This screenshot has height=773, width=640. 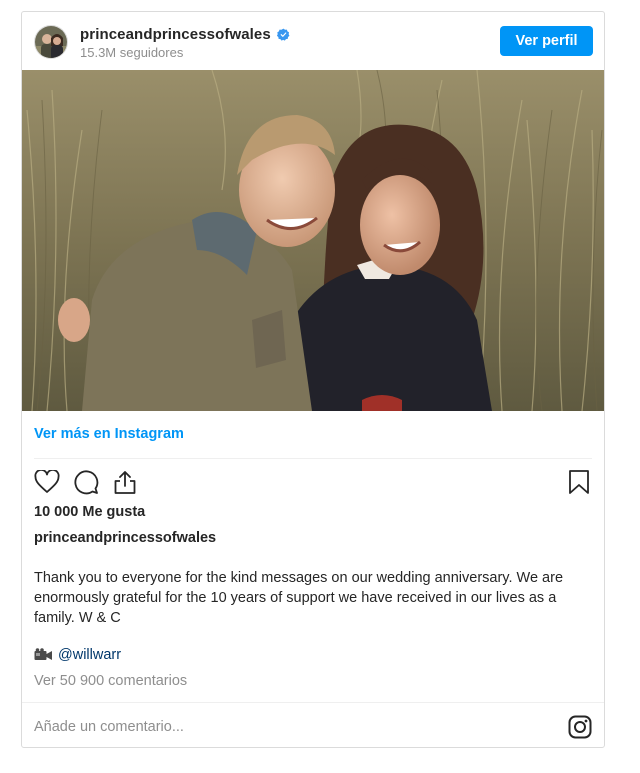 I want to click on comment-footer, so click(x=313, y=724).